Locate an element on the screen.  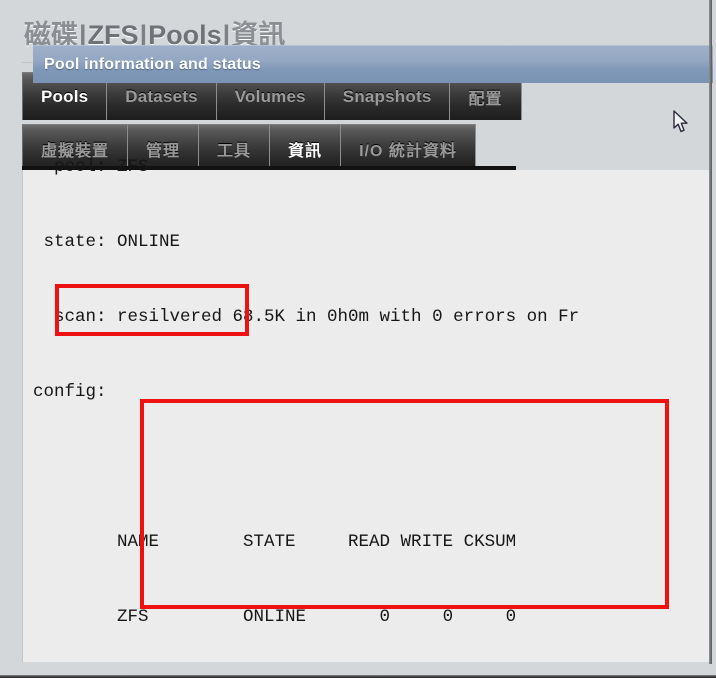
tab-datasets-label: Datasets is located at coordinates (161, 96).